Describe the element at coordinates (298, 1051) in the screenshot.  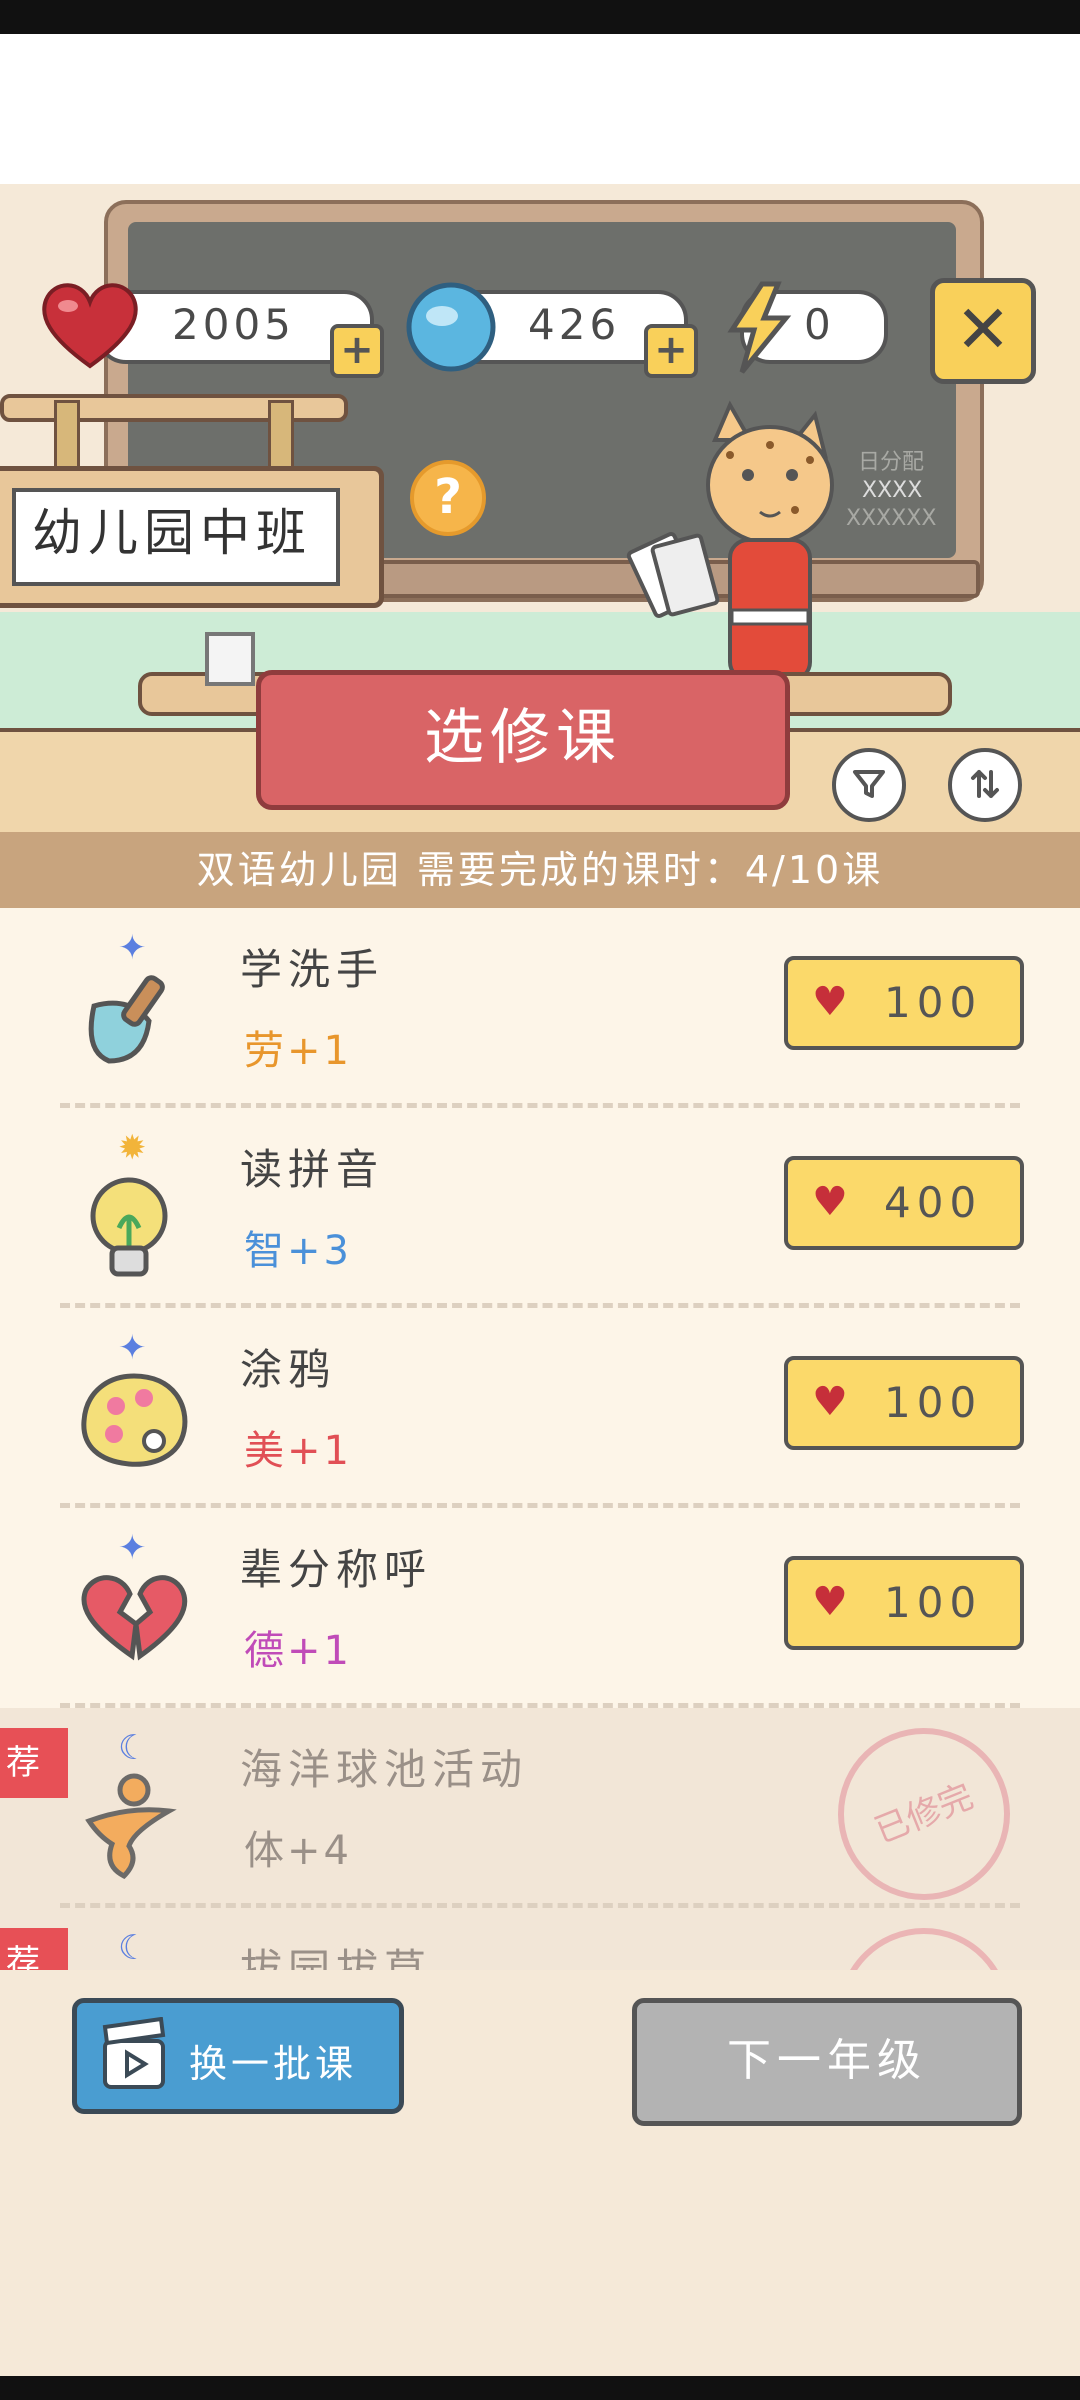
I see `course-attribute: 劳+1` at that location.